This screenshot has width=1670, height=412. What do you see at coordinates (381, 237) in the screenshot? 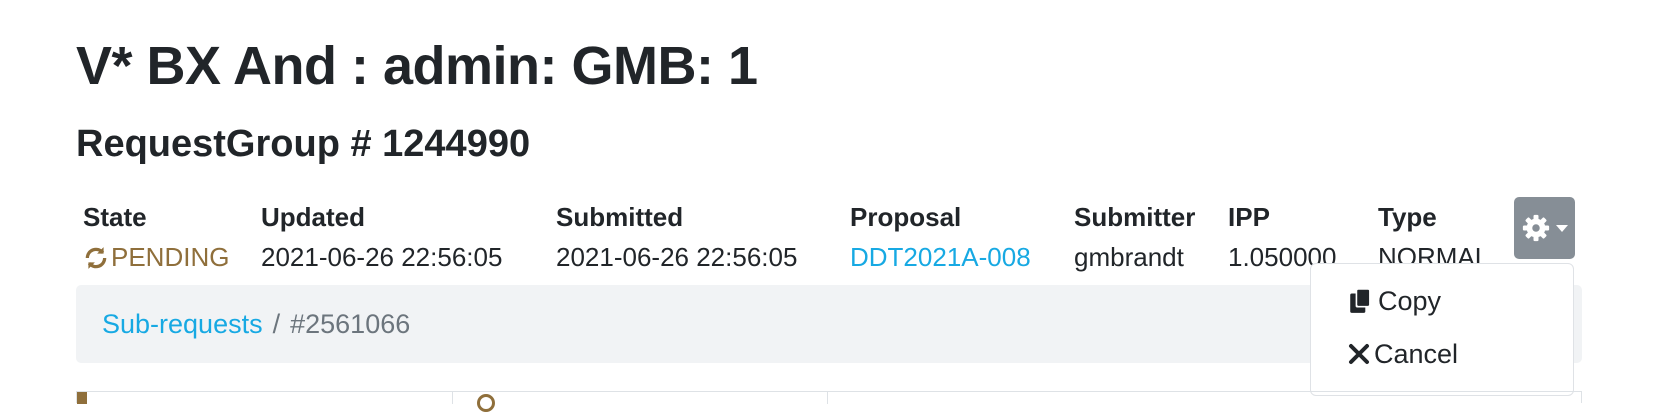
I see `updated-column: Updated 2021-06-26 22:56:05` at bounding box center [381, 237].